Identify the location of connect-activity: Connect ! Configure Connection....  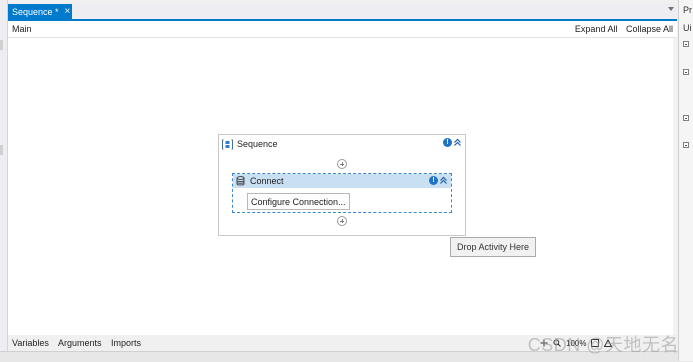
(342, 193).